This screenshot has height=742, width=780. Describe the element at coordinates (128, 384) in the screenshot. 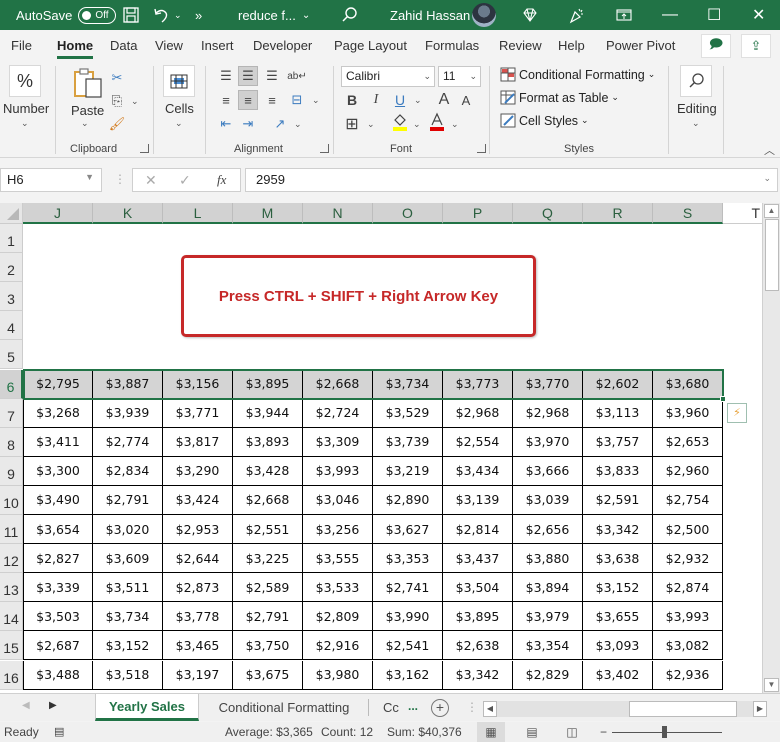

I see `cell-k6: $3,887` at that location.